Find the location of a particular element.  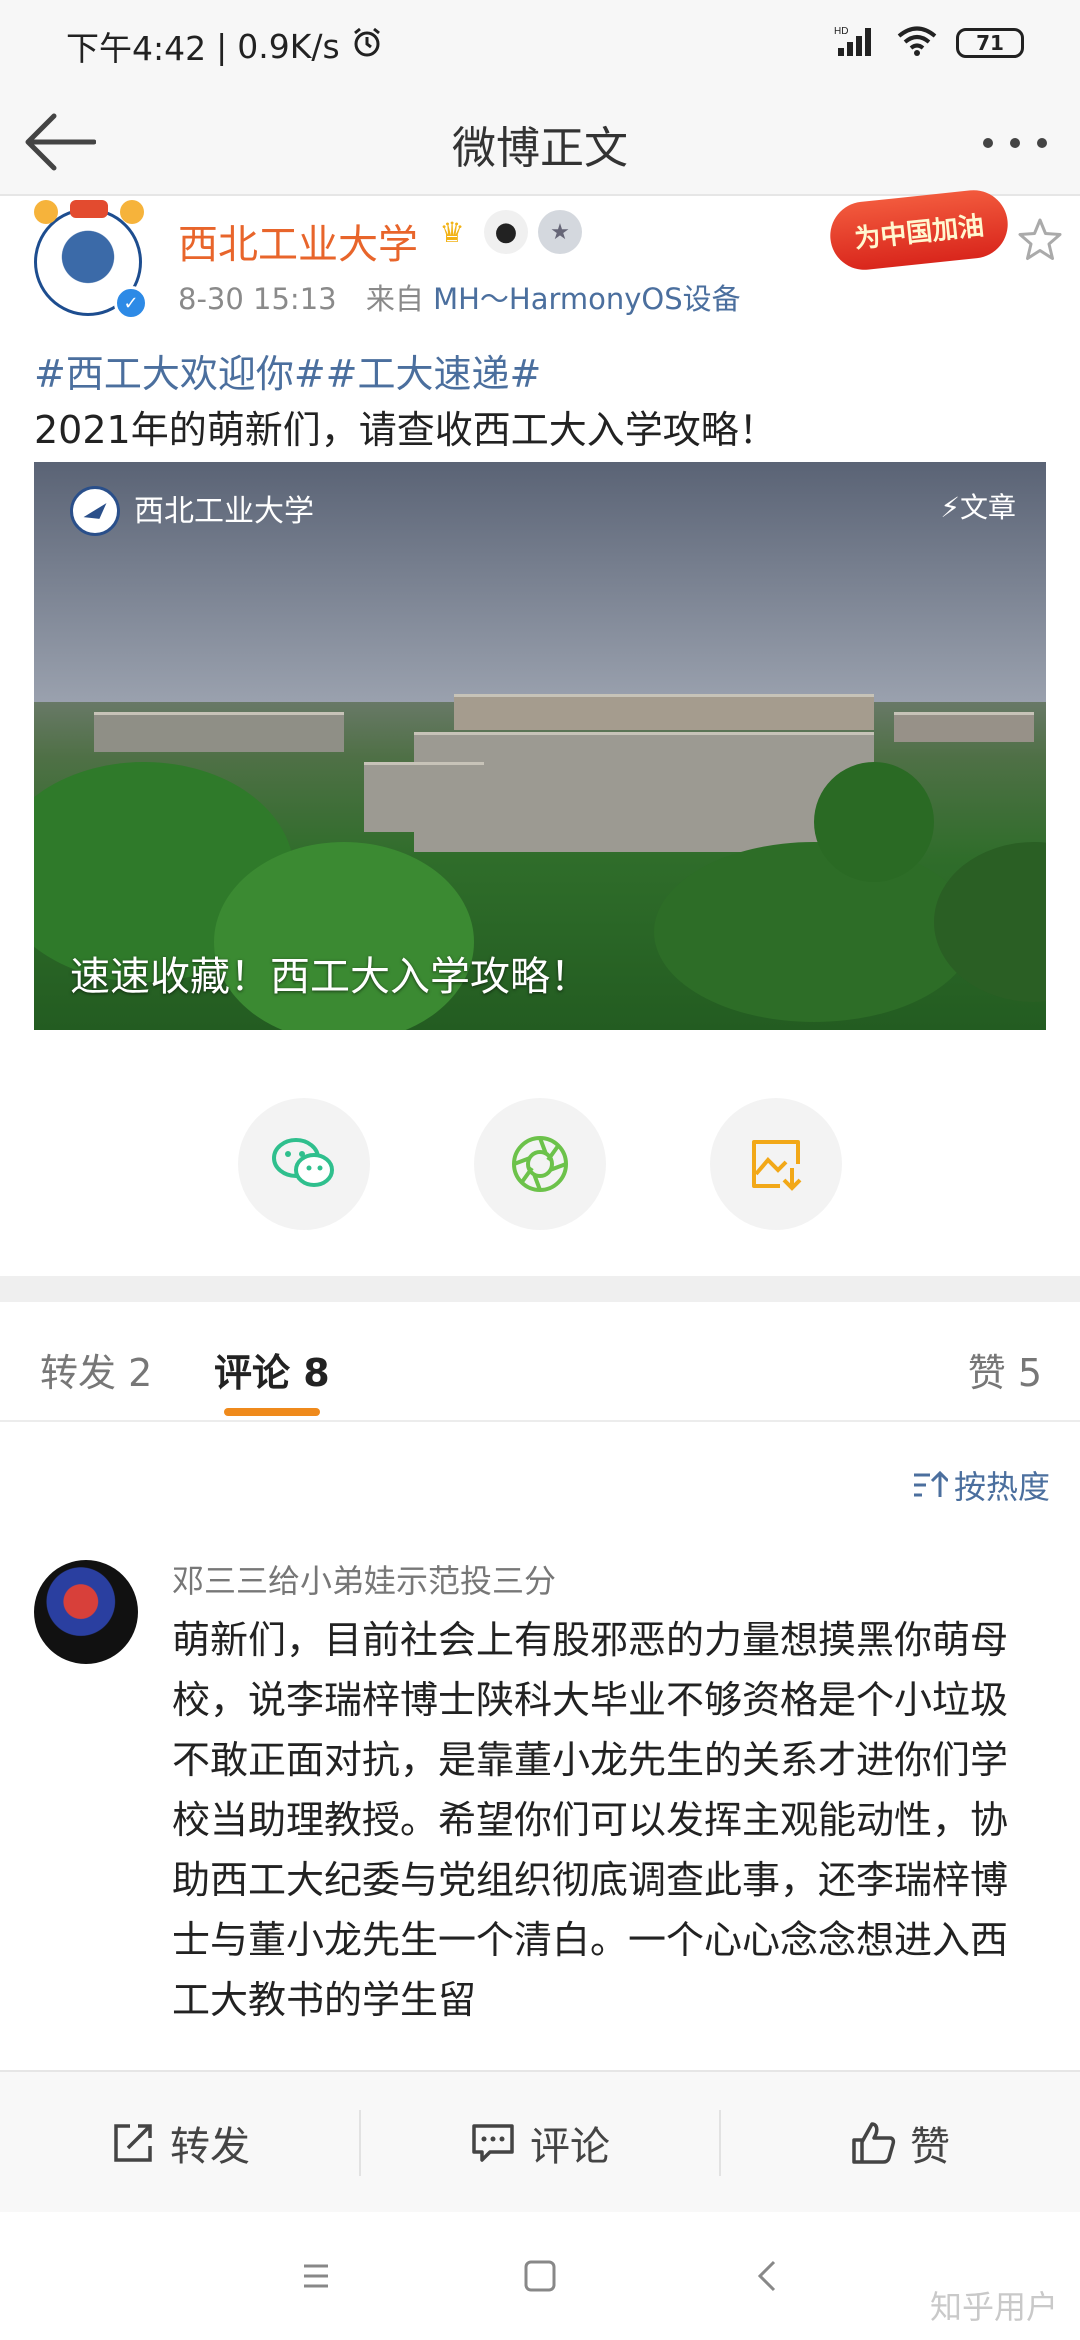

tab-like: 赞 5 is located at coordinates (1005, 1369).